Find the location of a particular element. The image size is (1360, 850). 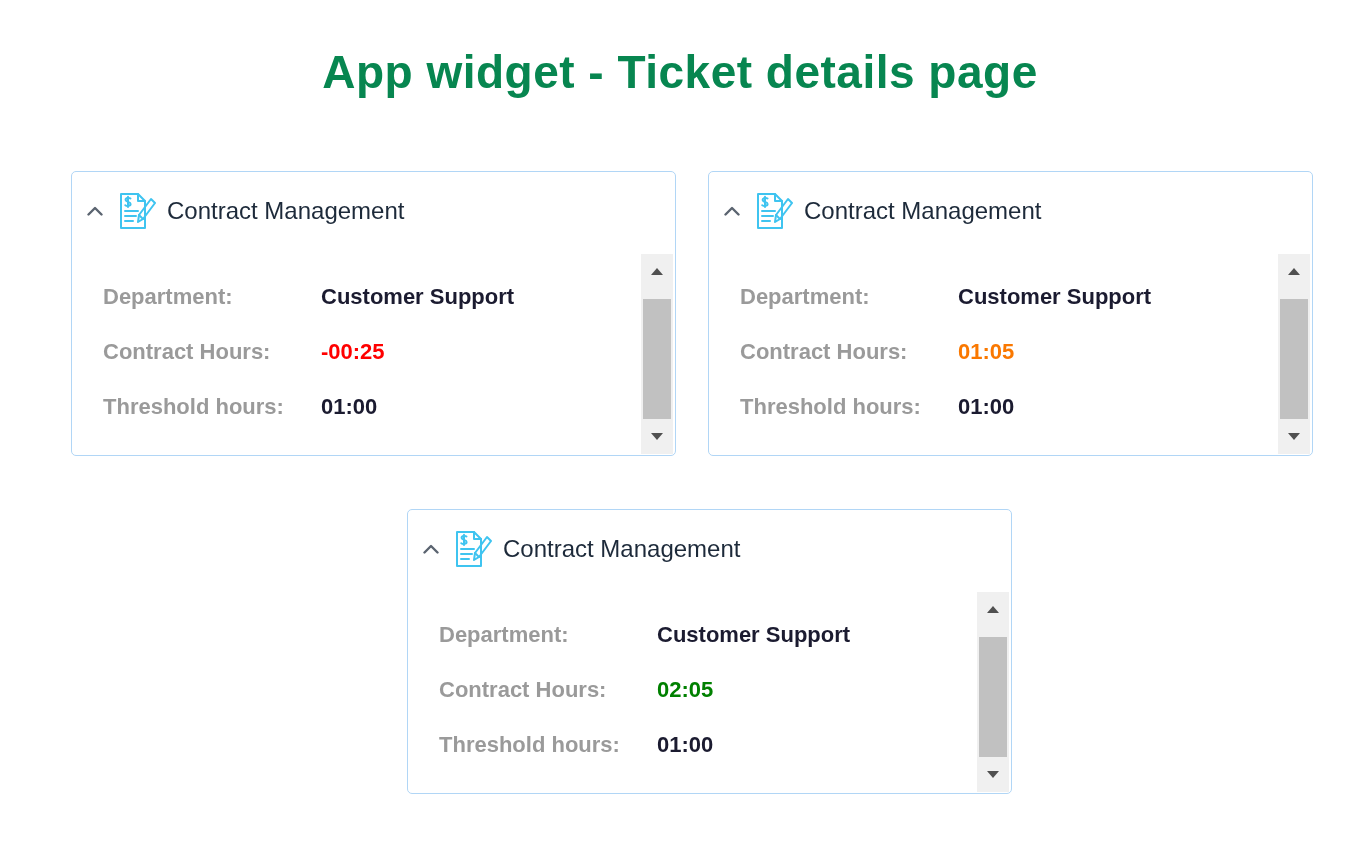

field-value: -00:25 is located at coordinates (353, 351).